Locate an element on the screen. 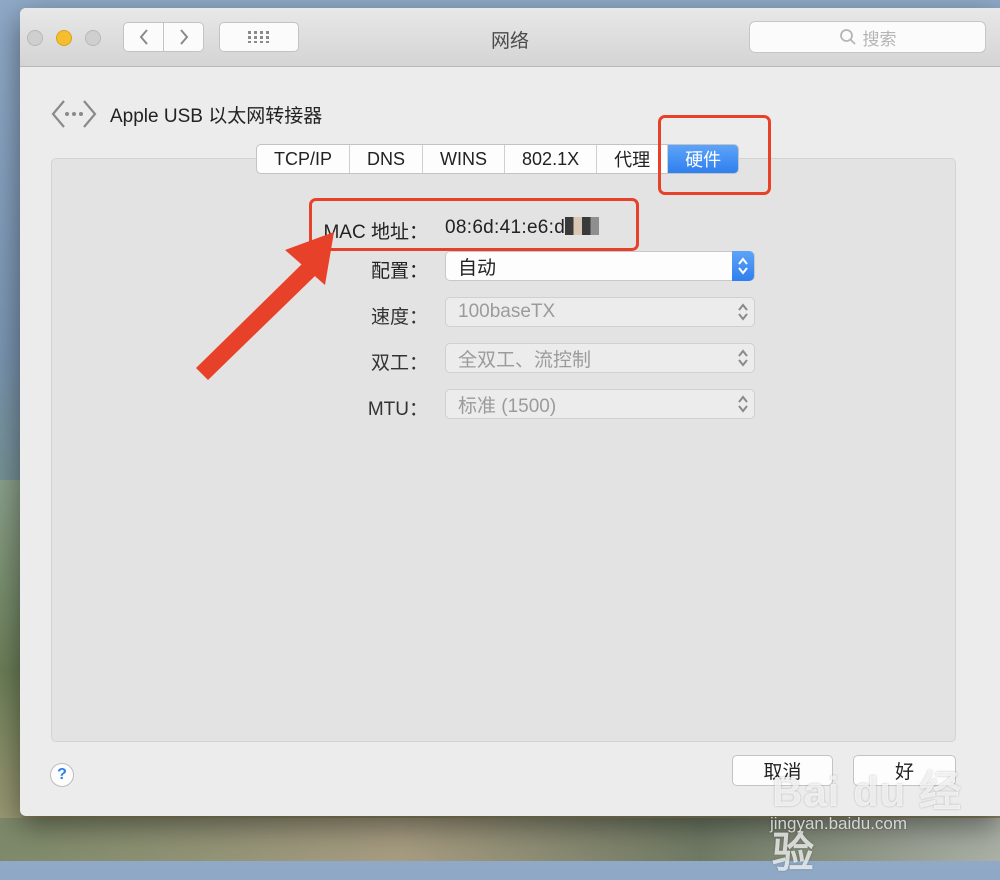  annotation-arrow is located at coordinates (265, 306).